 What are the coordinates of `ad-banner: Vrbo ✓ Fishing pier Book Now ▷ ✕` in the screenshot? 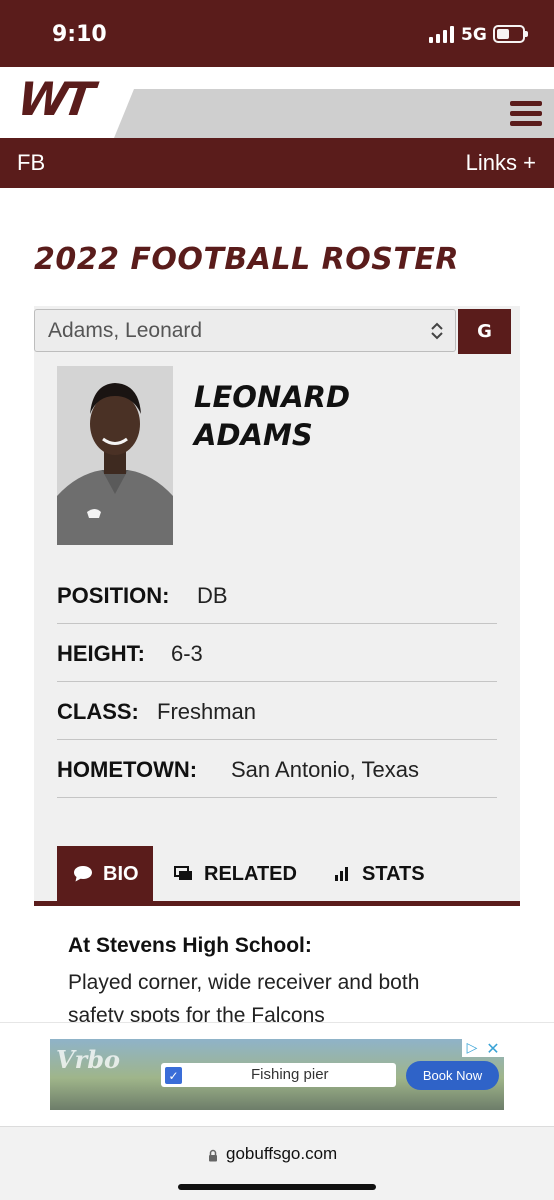 It's located at (277, 1074).